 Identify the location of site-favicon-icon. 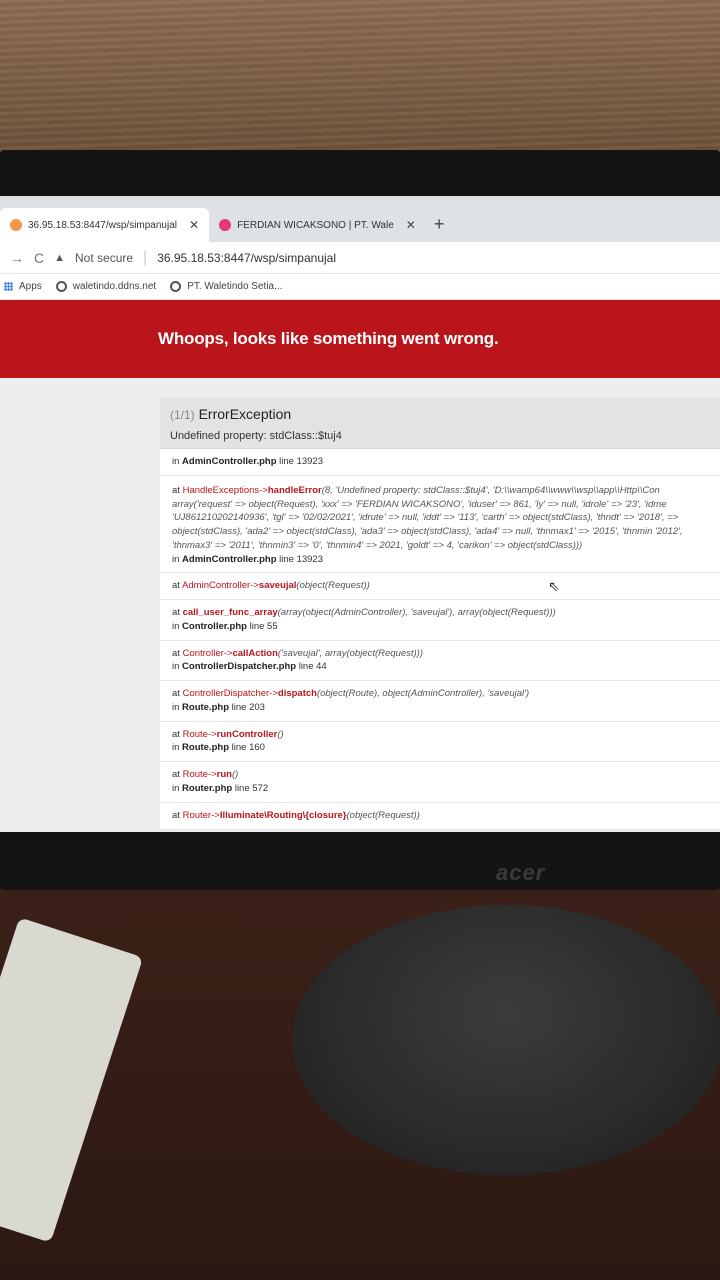
(16, 225).